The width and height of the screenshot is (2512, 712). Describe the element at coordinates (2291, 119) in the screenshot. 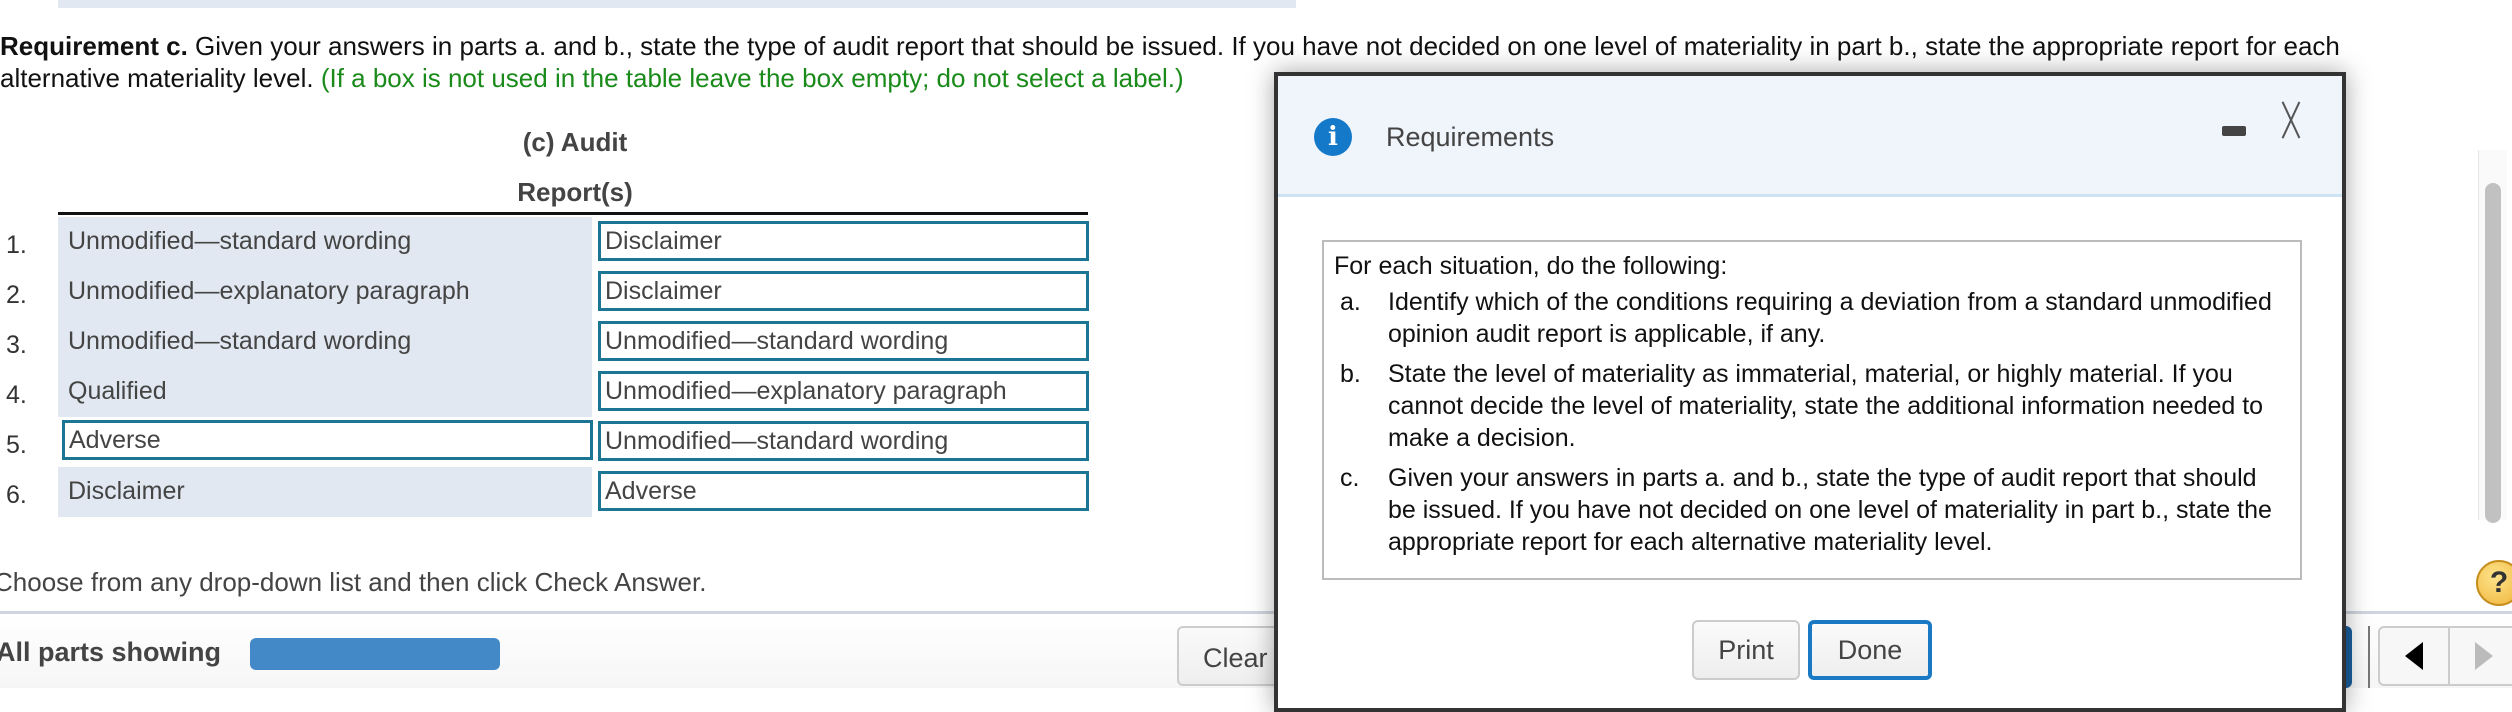

I see `close-icon` at that location.